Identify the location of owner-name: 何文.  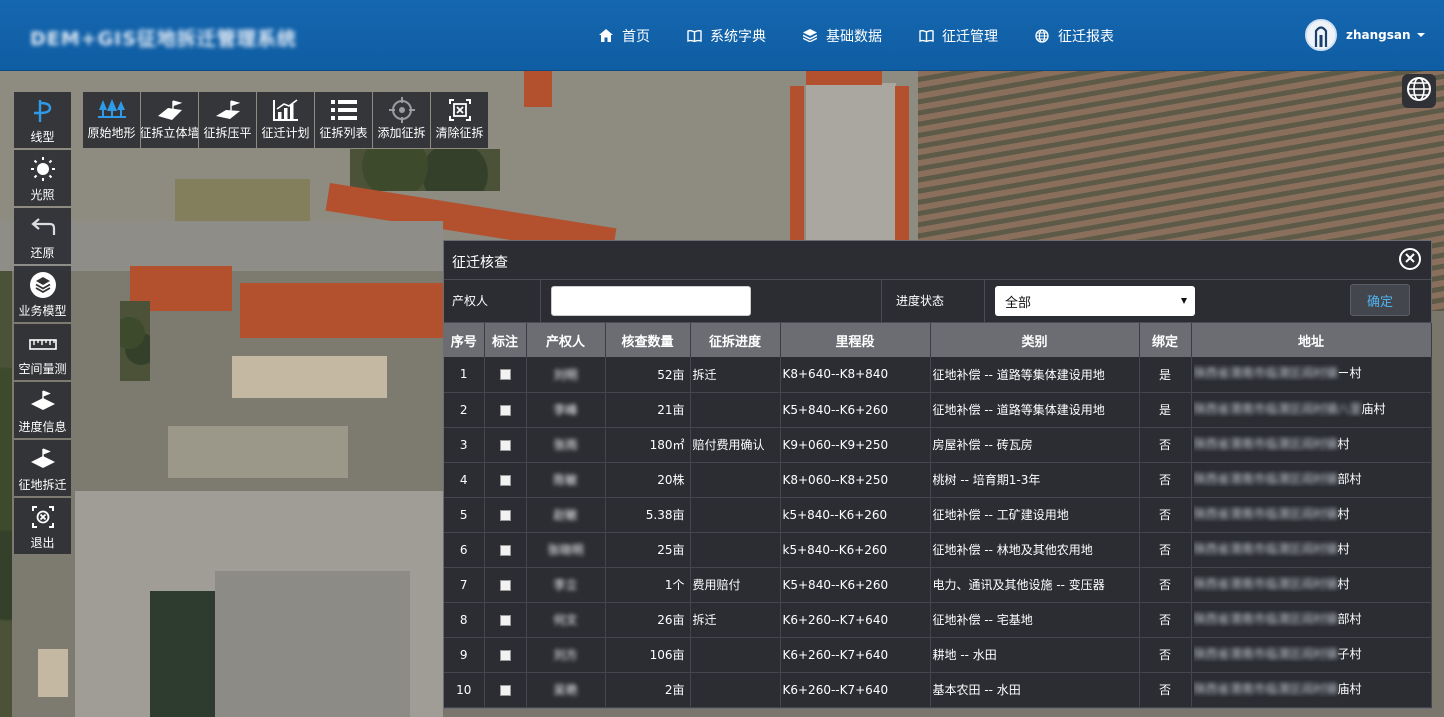
(565, 620).